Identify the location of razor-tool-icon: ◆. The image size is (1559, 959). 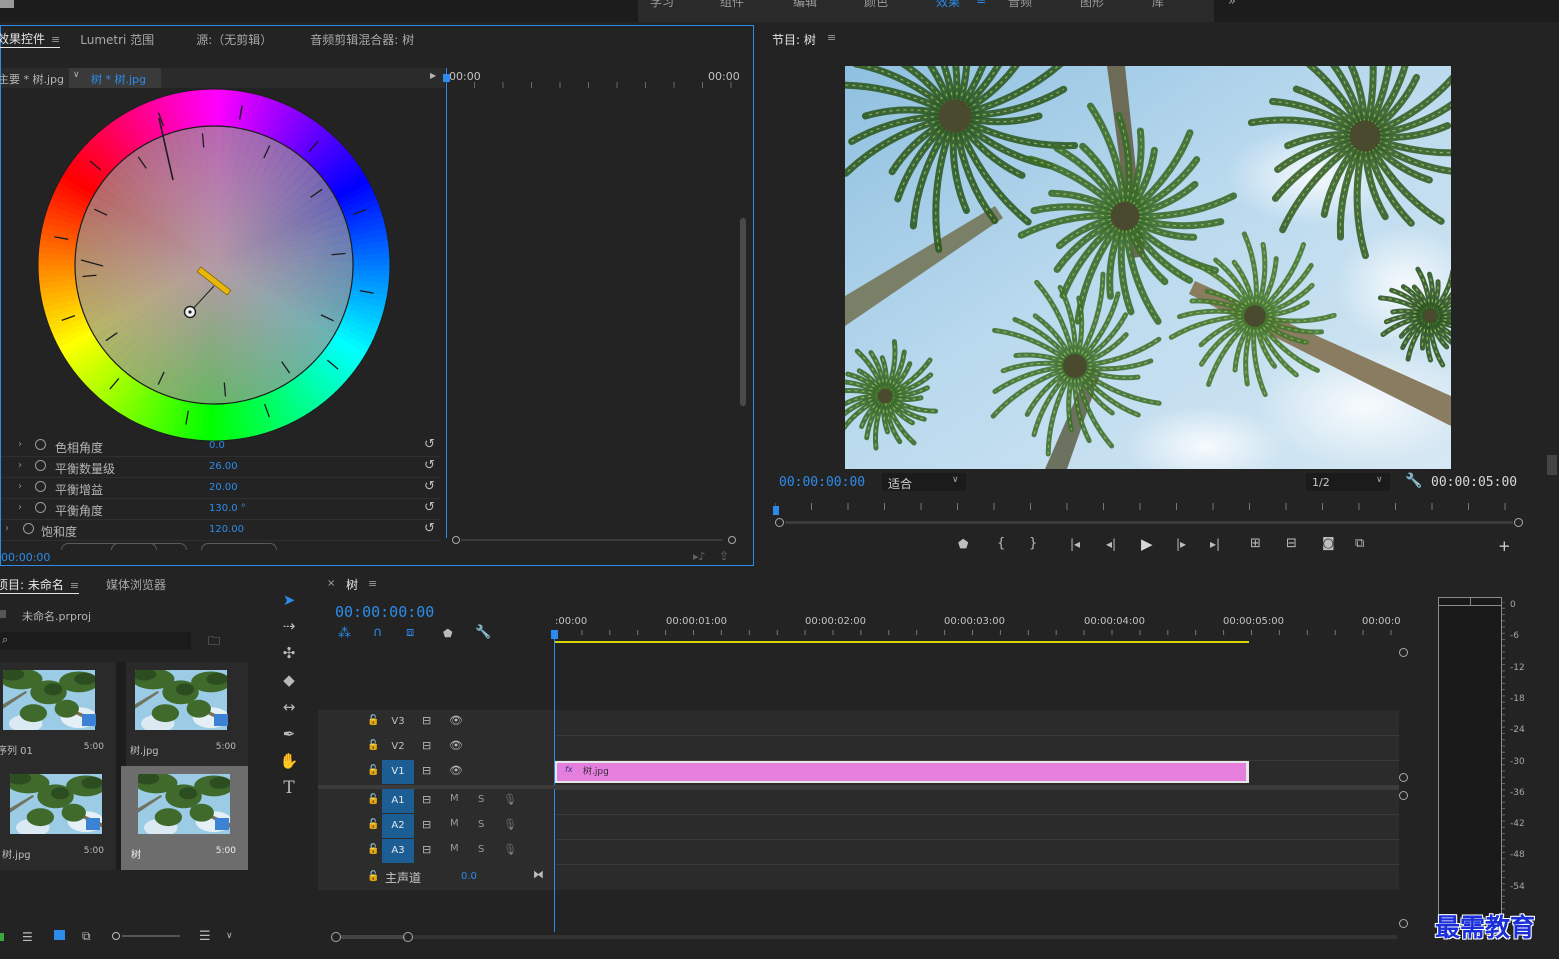
(289, 680).